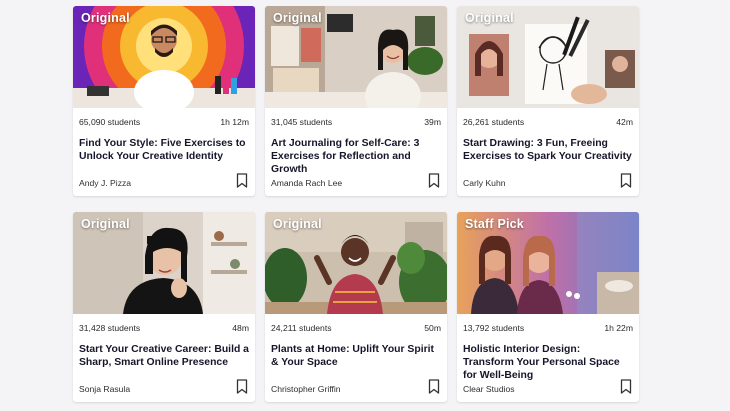 The width and height of the screenshot is (730, 411). What do you see at coordinates (484, 183) in the screenshot?
I see `course-author: Carly Kuhn` at bounding box center [484, 183].